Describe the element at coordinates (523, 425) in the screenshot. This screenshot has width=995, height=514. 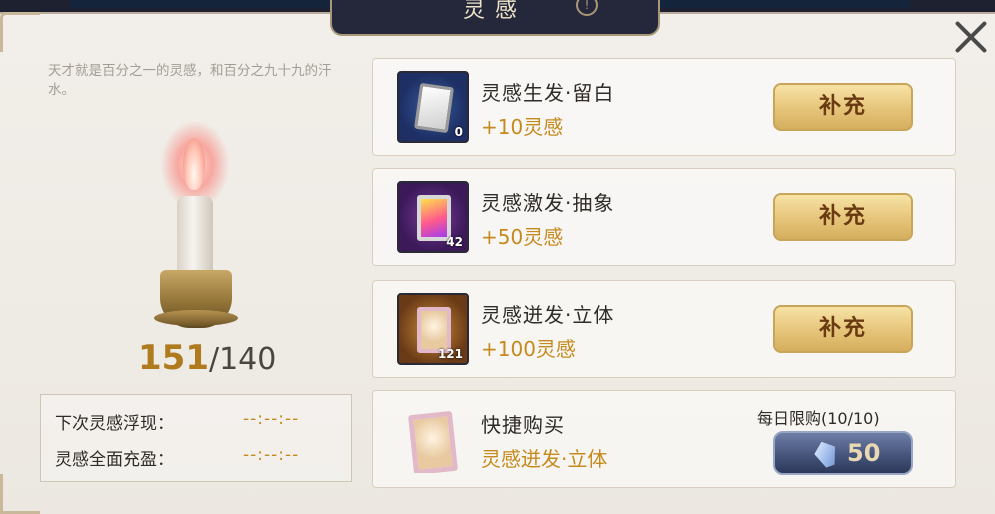
I see `quick-buy-title: 快捷购买` at that location.